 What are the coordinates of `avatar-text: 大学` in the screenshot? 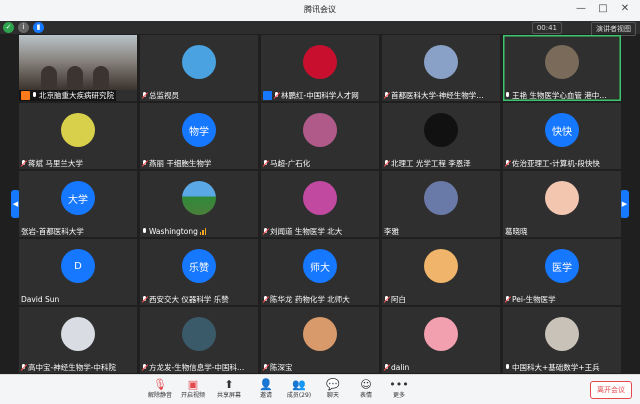 It's located at (78, 198).